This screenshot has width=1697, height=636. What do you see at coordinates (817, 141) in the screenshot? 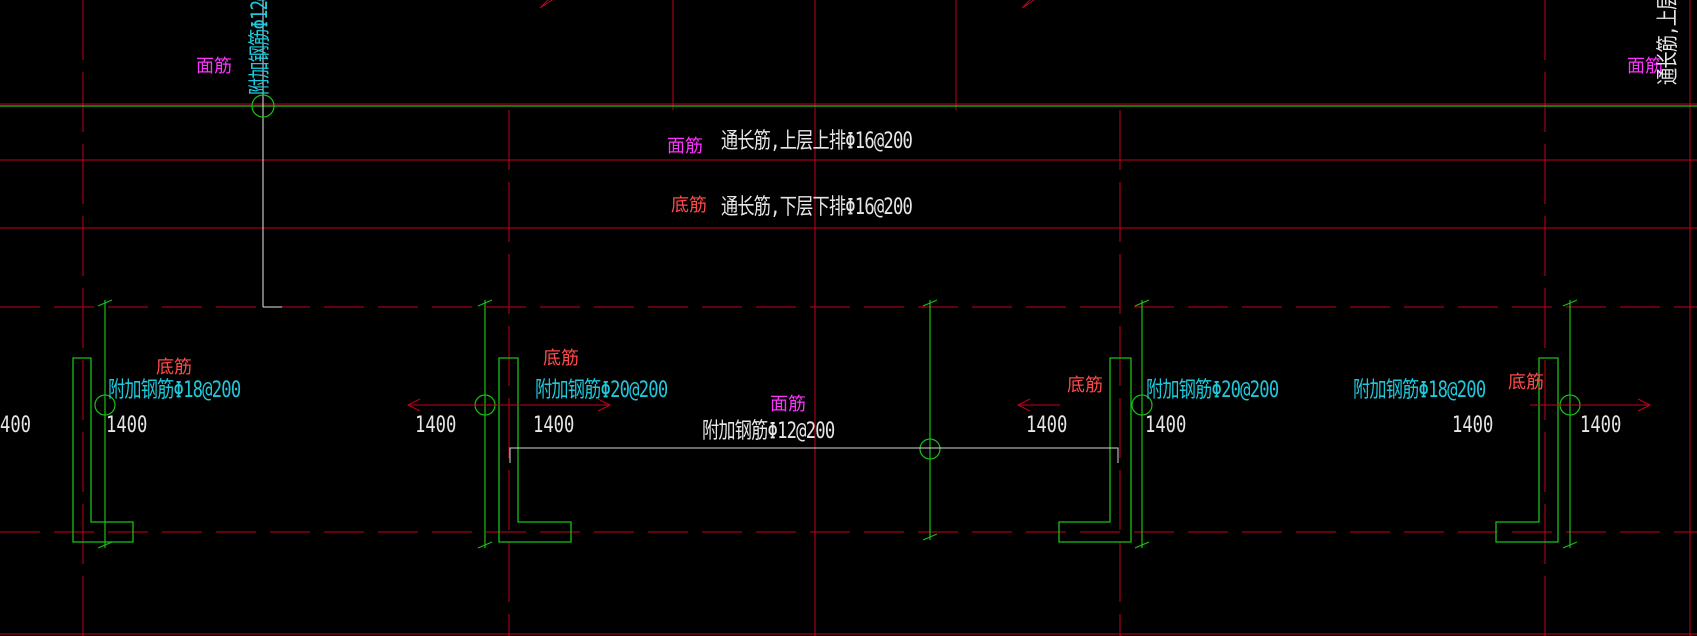
I see `label-through-top-bar: 通长筋,上层上排Φ16@200` at bounding box center [817, 141].